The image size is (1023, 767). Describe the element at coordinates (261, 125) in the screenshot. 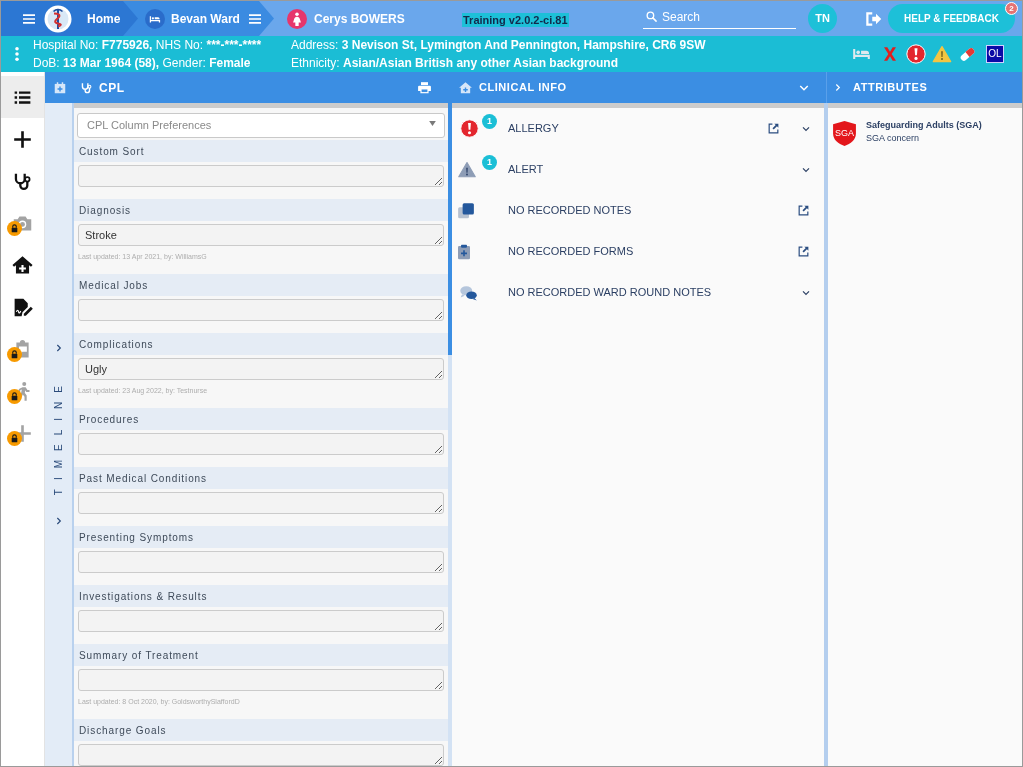

I see `preferences-dropdown: CPL Column Preferences` at that location.